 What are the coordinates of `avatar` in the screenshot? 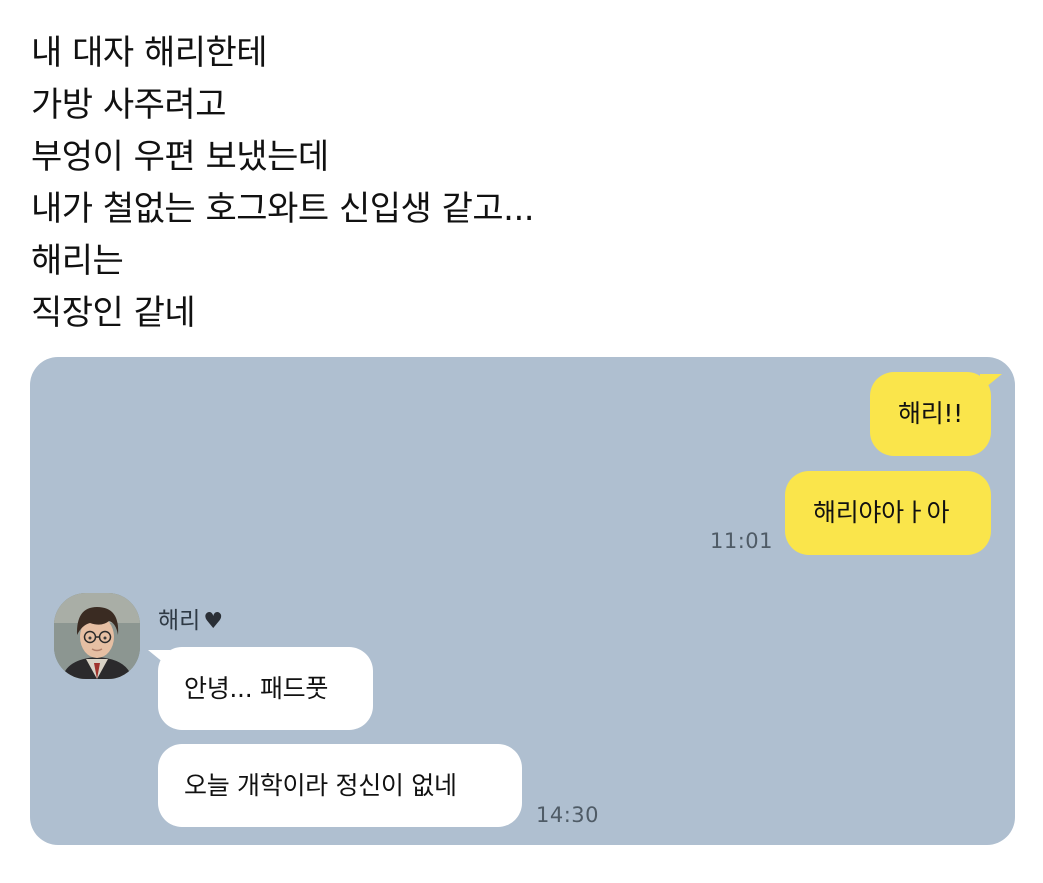 It's located at (97, 636).